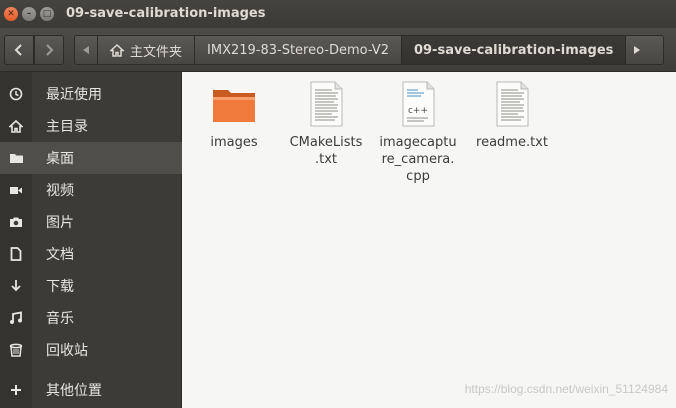  I want to click on chevron-right-icon, so click(50, 50).